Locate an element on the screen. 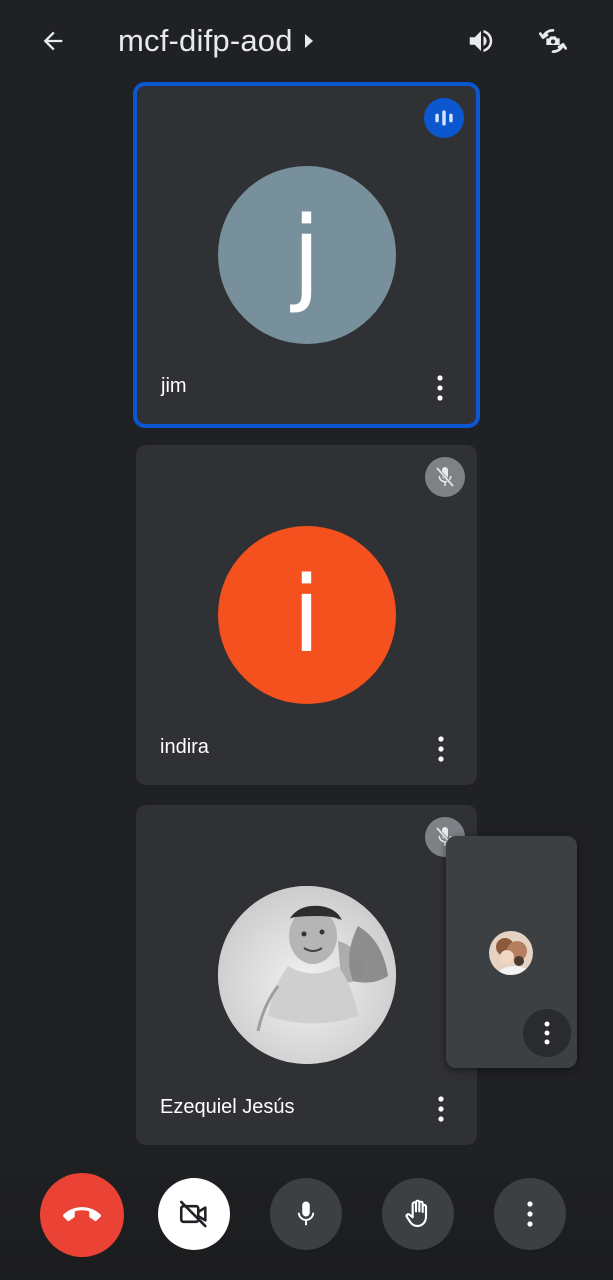 This screenshot has height=1280, width=613. mic-icon is located at coordinates (306, 1213).